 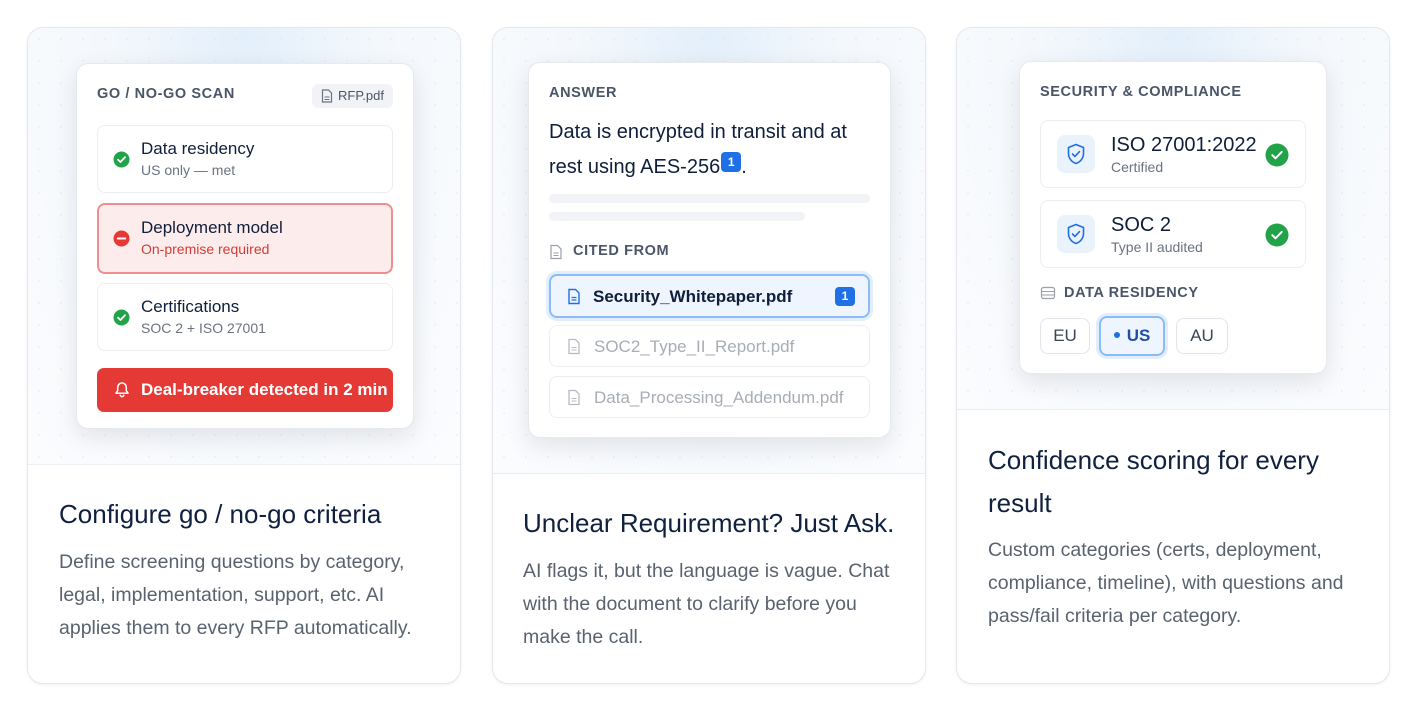 I want to click on minus-circle-icon, so click(x=121, y=238).